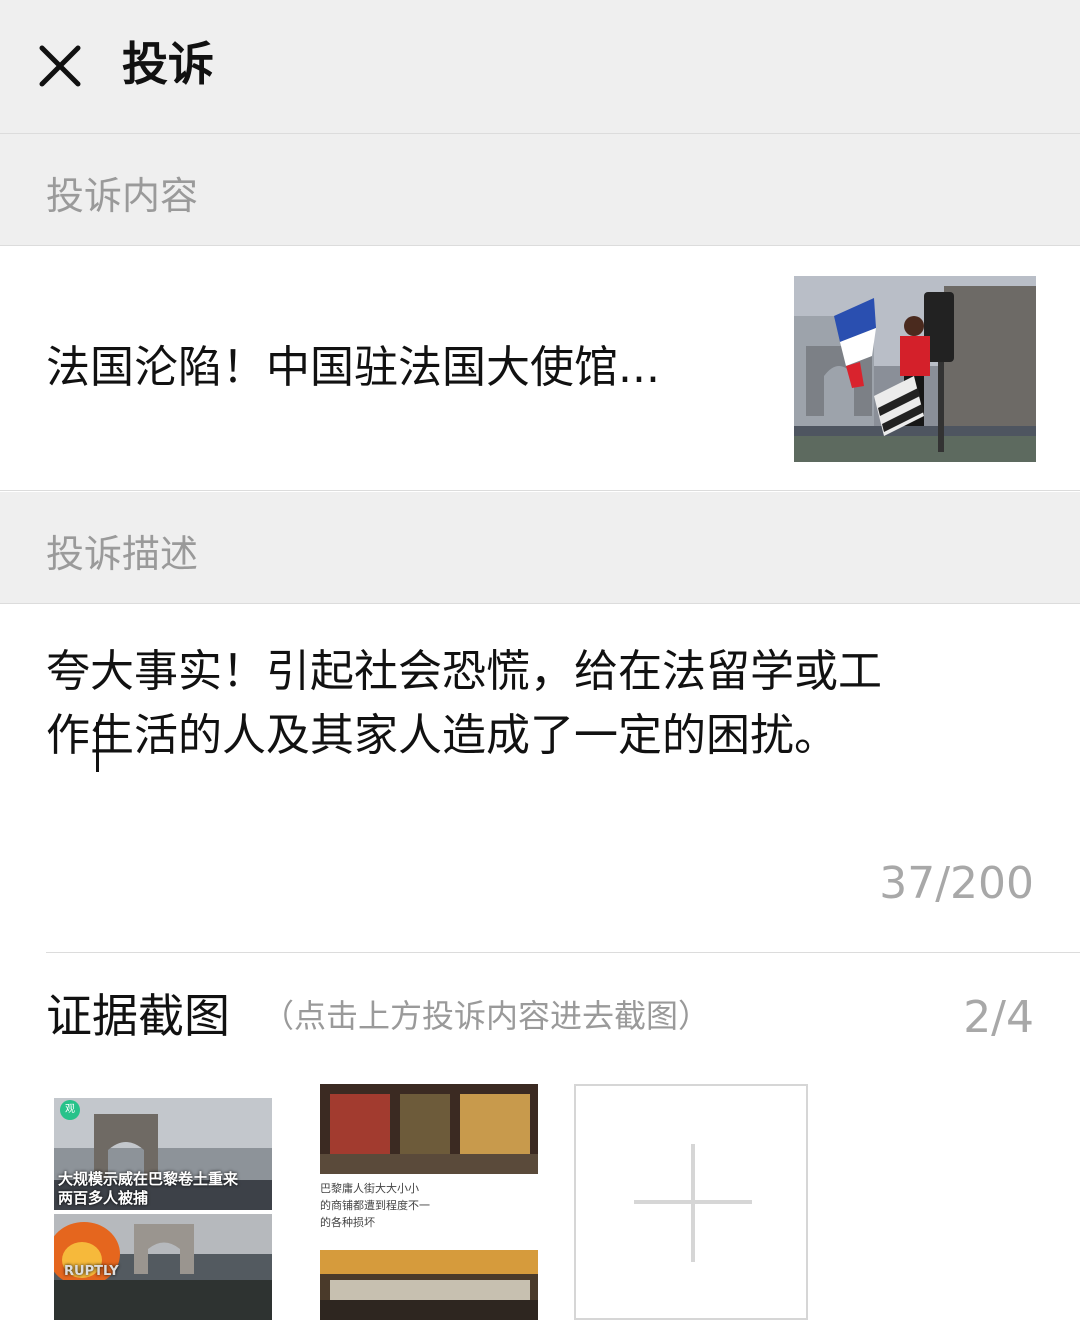 The image size is (1080, 1344). What do you see at coordinates (464, 671) in the screenshot?
I see `description-line-1: 夸大事实！引起社会恐慌，给在法留学或工` at bounding box center [464, 671].